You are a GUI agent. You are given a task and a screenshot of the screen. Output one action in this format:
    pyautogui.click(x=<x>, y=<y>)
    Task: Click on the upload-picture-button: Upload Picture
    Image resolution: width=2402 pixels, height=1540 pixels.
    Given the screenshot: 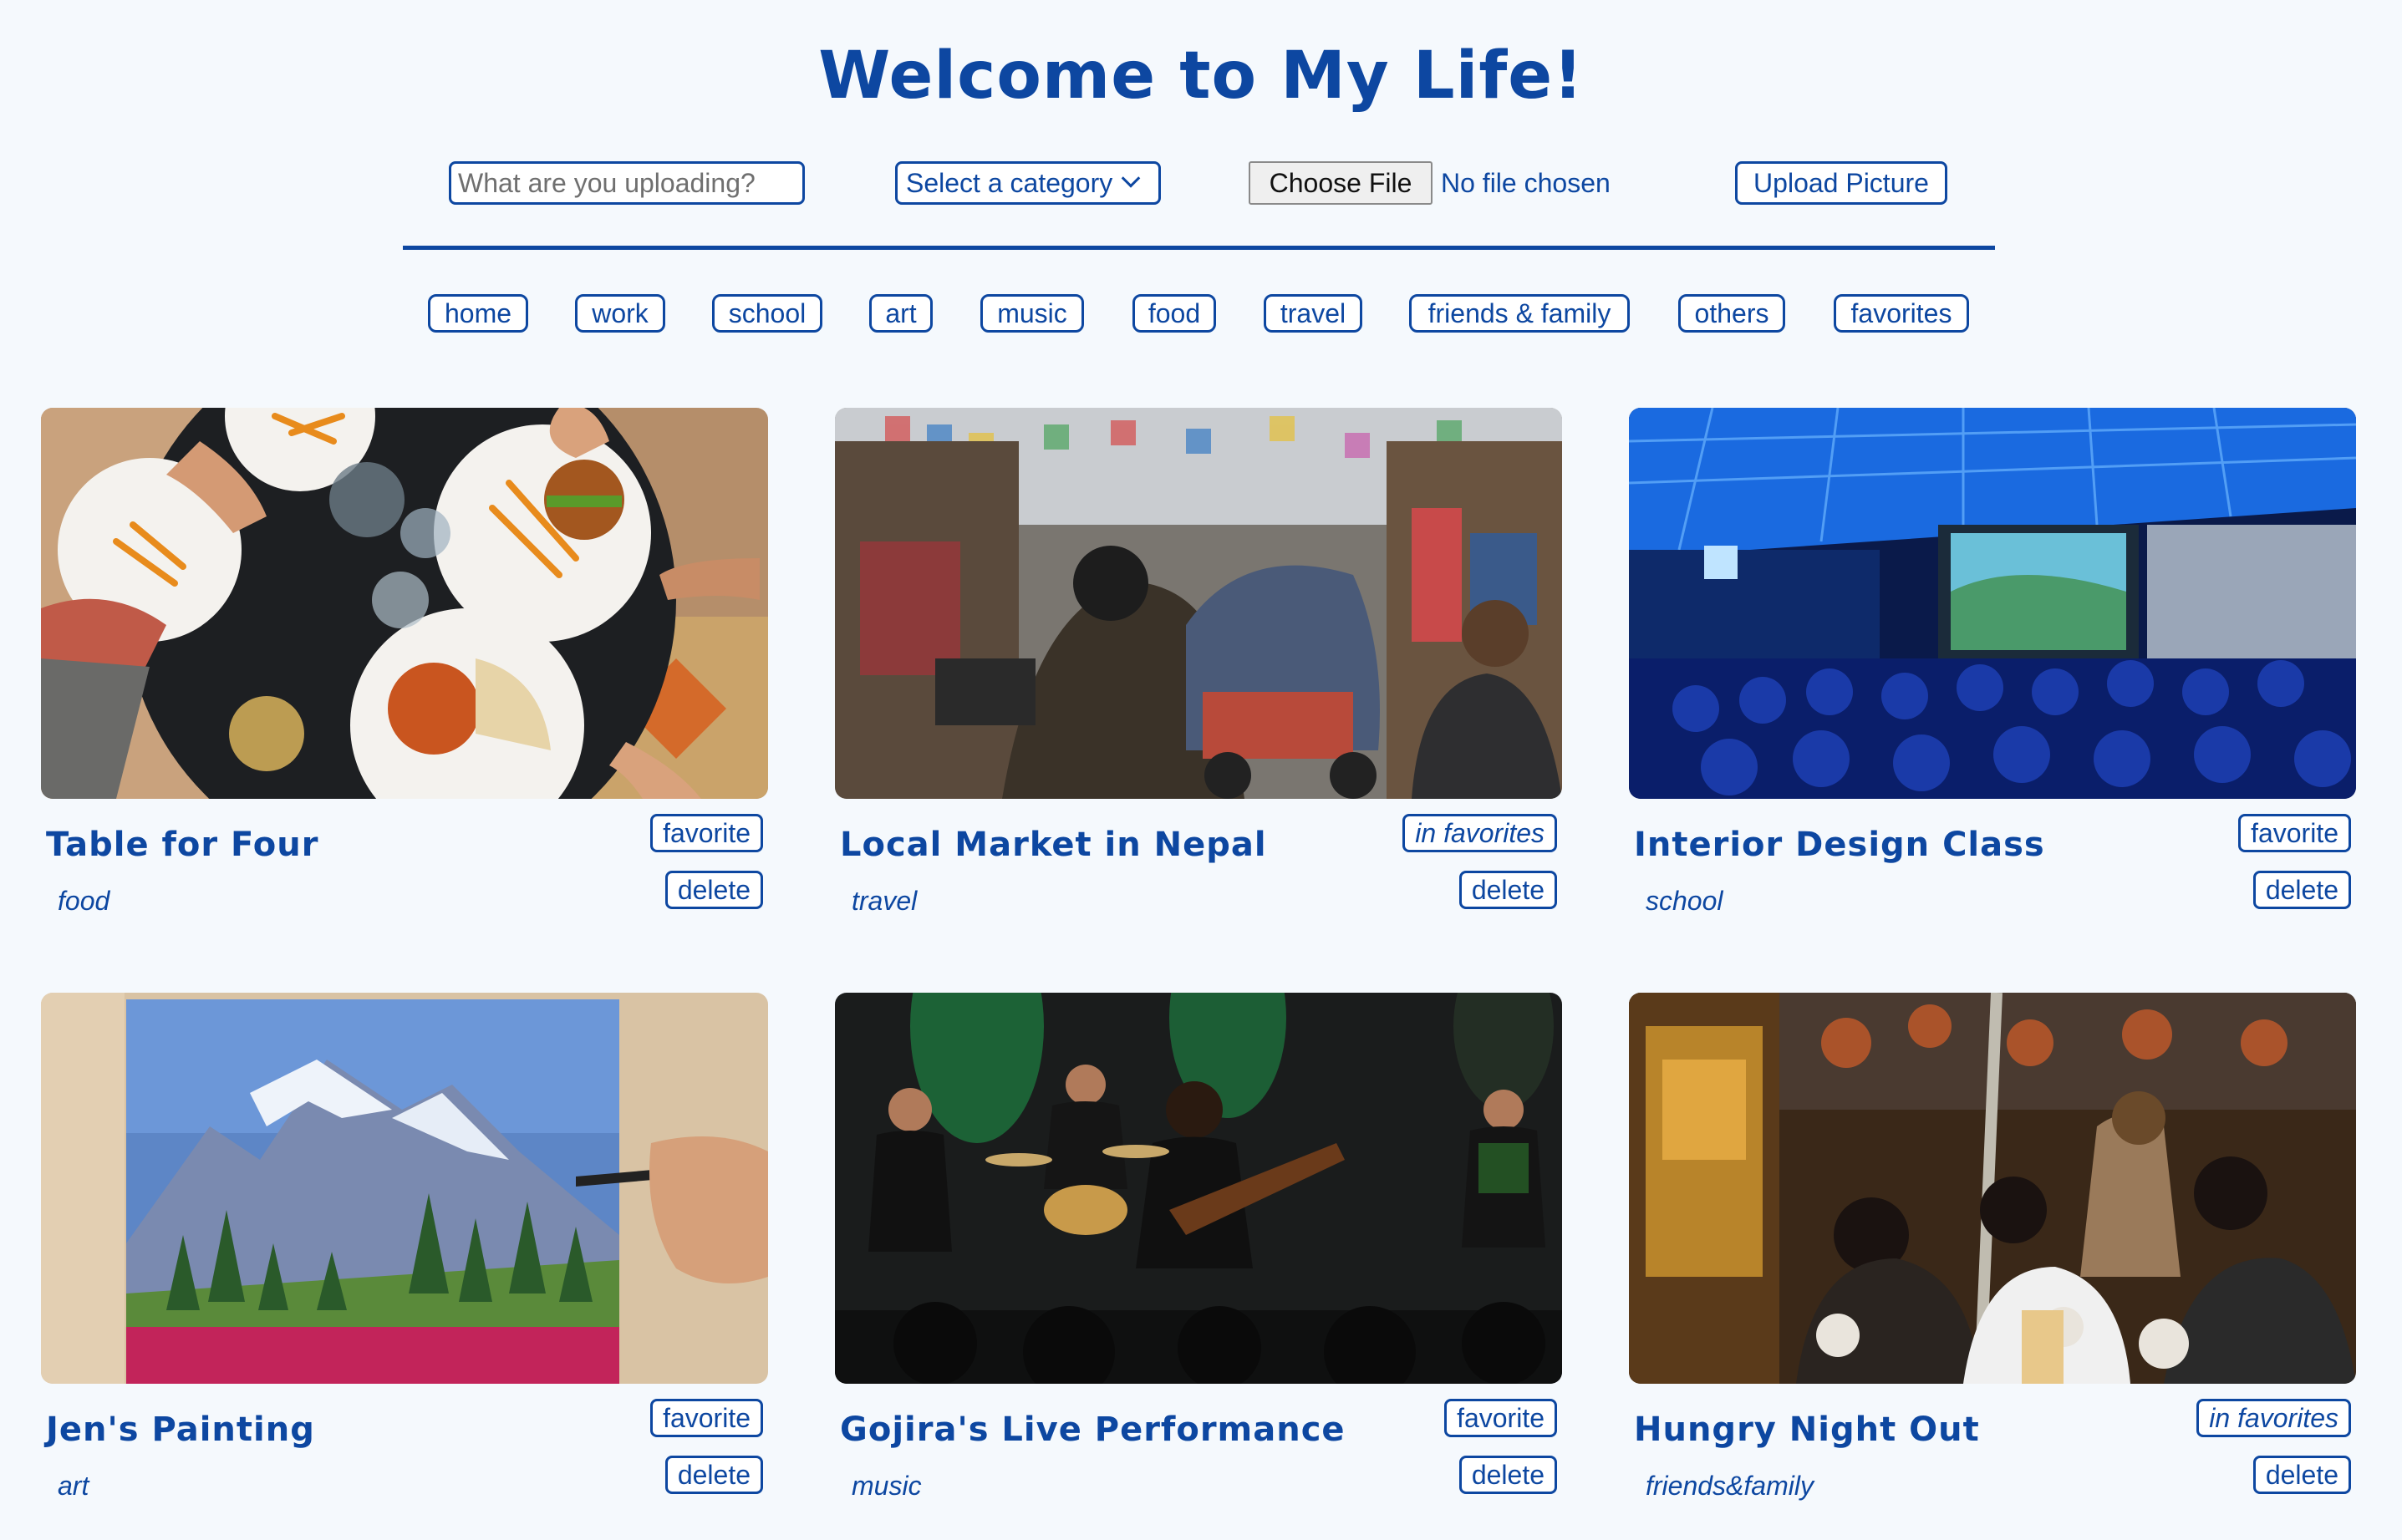 What is the action you would take?
    pyautogui.click(x=1841, y=183)
    